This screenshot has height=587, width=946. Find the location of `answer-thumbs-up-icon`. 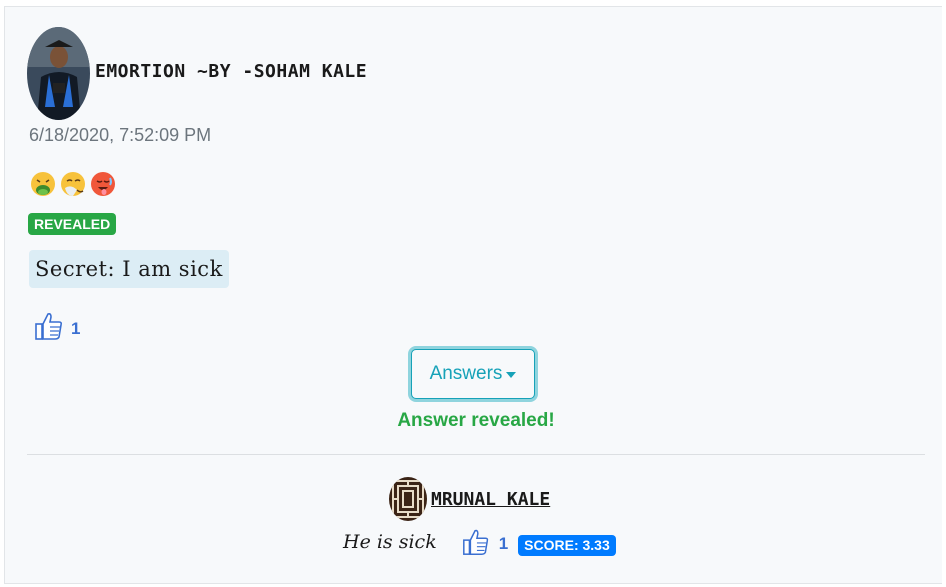

answer-thumbs-up-icon is located at coordinates (476, 542).